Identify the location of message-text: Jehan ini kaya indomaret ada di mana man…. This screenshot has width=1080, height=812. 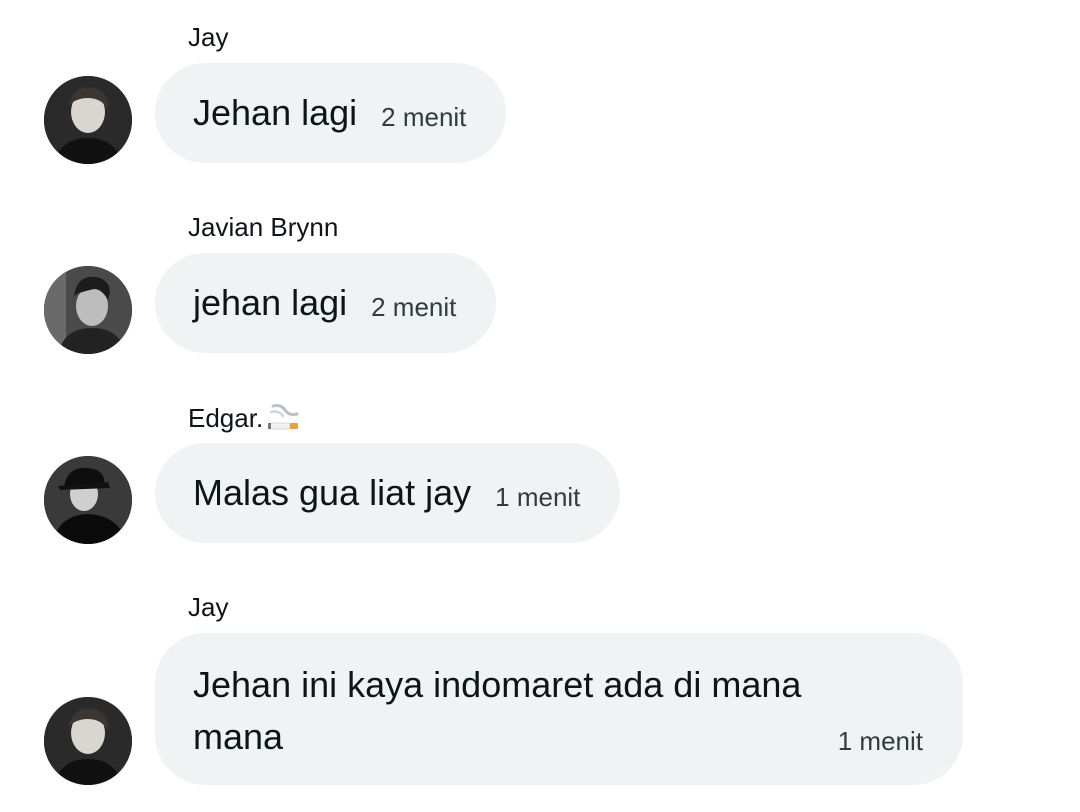
(497, 710).